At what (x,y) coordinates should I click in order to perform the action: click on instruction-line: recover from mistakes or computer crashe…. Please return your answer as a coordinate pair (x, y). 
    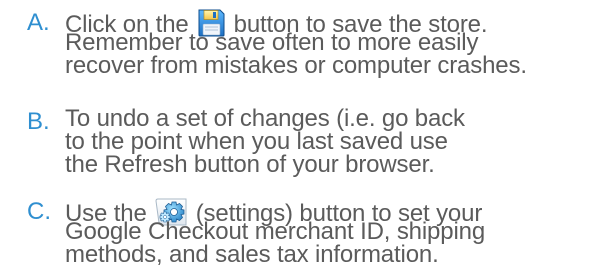
    Looking at the image, I should click on (296, 65).